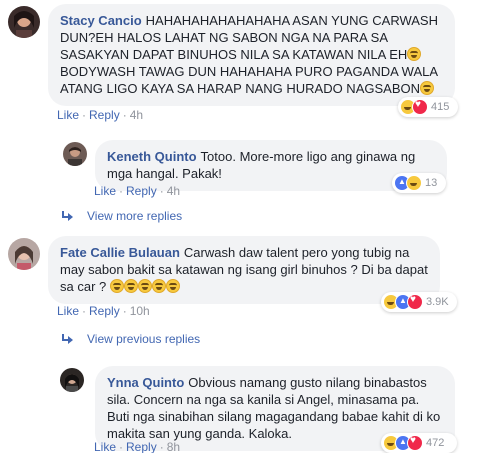 The height and width of the screenshot is (453, 492). What do you see at coordinates (152, 156) in the screenshot?
I see `comment-author: Keneth Quinto` at bounding box center [152, 156].